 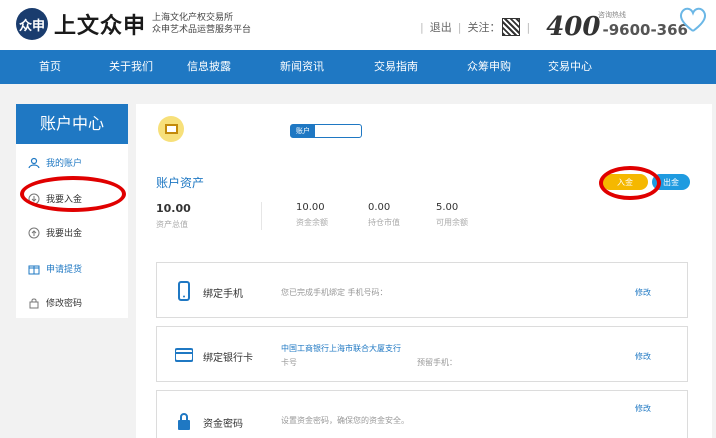 I want to click on sidebar-item-withdraw: 我要出金, so click(x=55, y=232).